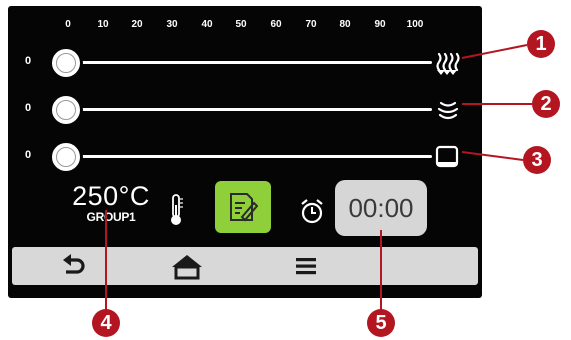 Image resolution: width=571 pixels, height=340 pixels. Describe the element at coordinates (381, 323) in the screenshot. I see `callout-5: 5` at that location.